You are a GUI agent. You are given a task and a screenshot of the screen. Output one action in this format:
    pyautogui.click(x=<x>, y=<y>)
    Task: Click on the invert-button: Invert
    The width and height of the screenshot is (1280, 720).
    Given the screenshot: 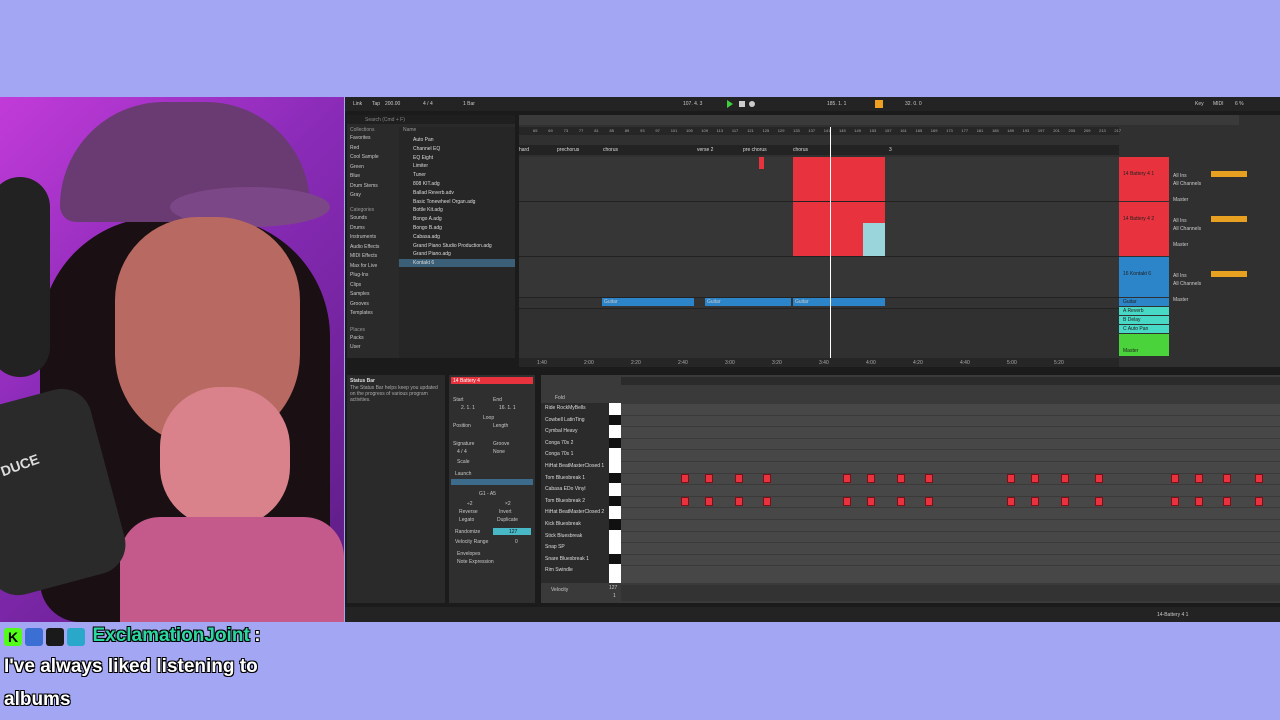 What is the action you would take?
    pyautogui.click(x=505, y=512)
    